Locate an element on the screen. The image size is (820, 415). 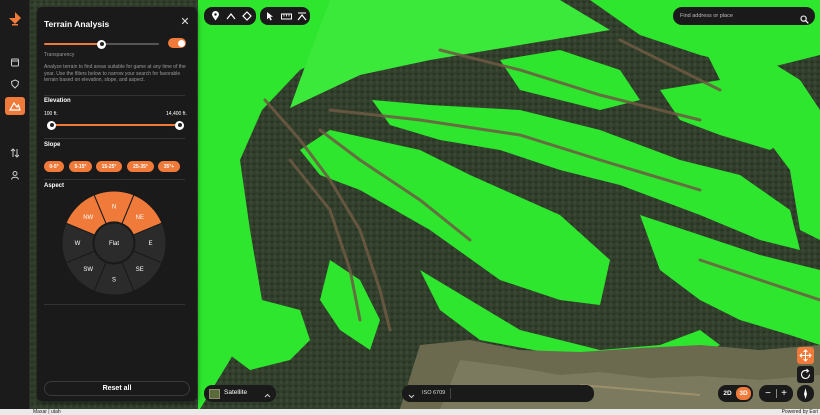
elevation-min-label: 100 ft. is located at coordinates (51, 114).